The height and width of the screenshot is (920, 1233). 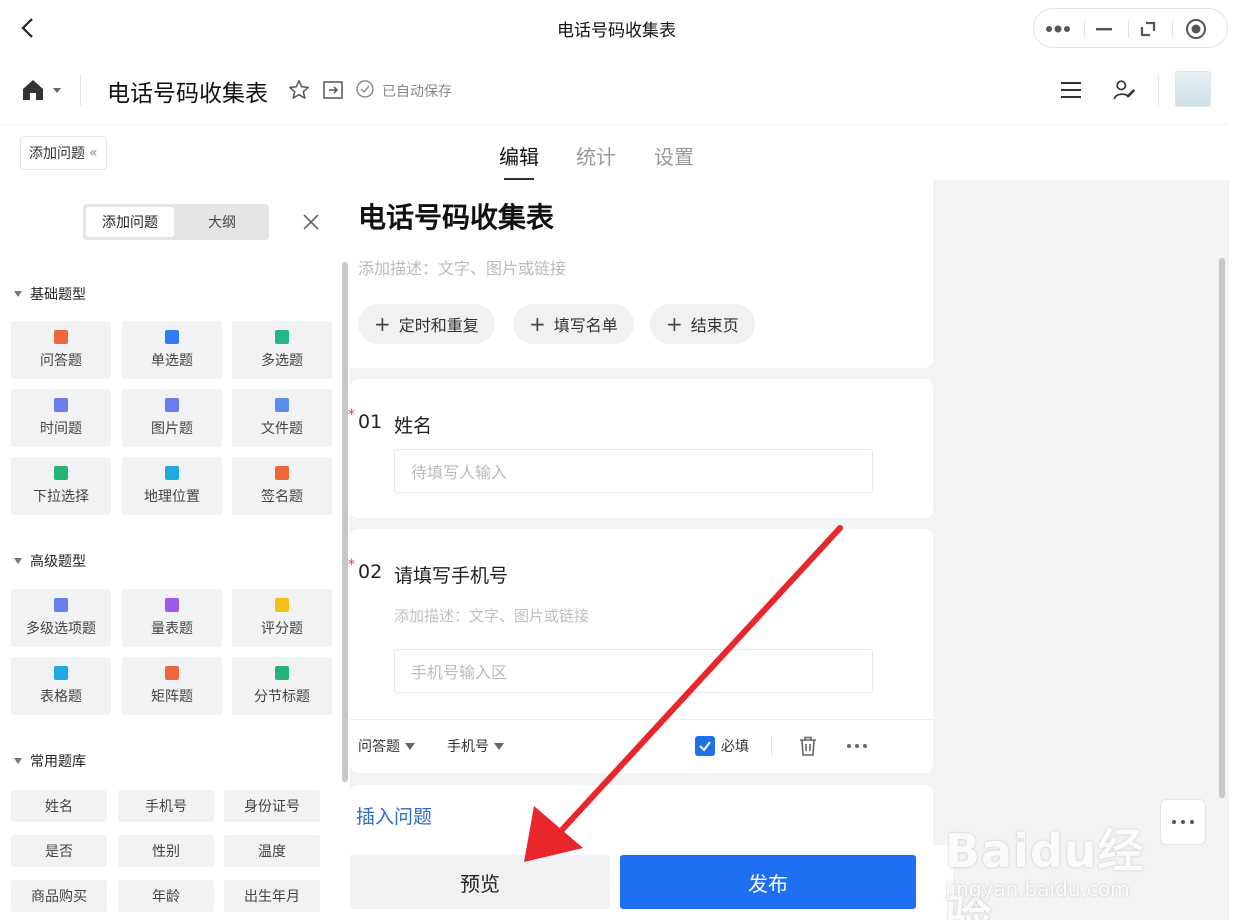 What do you see at coordinates (282, 618) in the screenshot?
I see `question-type-tile: 评分题` at bounding box center [282, 618].